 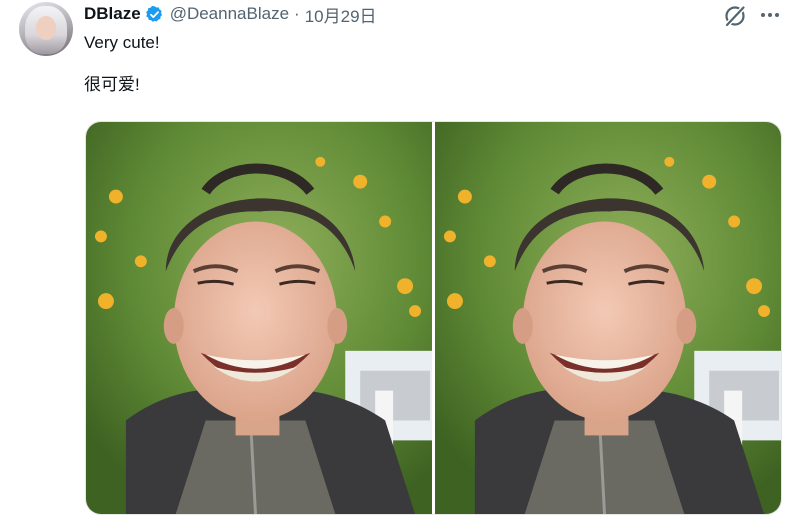 I want to click on verified-badge-icon, so click(x=153, y=13).